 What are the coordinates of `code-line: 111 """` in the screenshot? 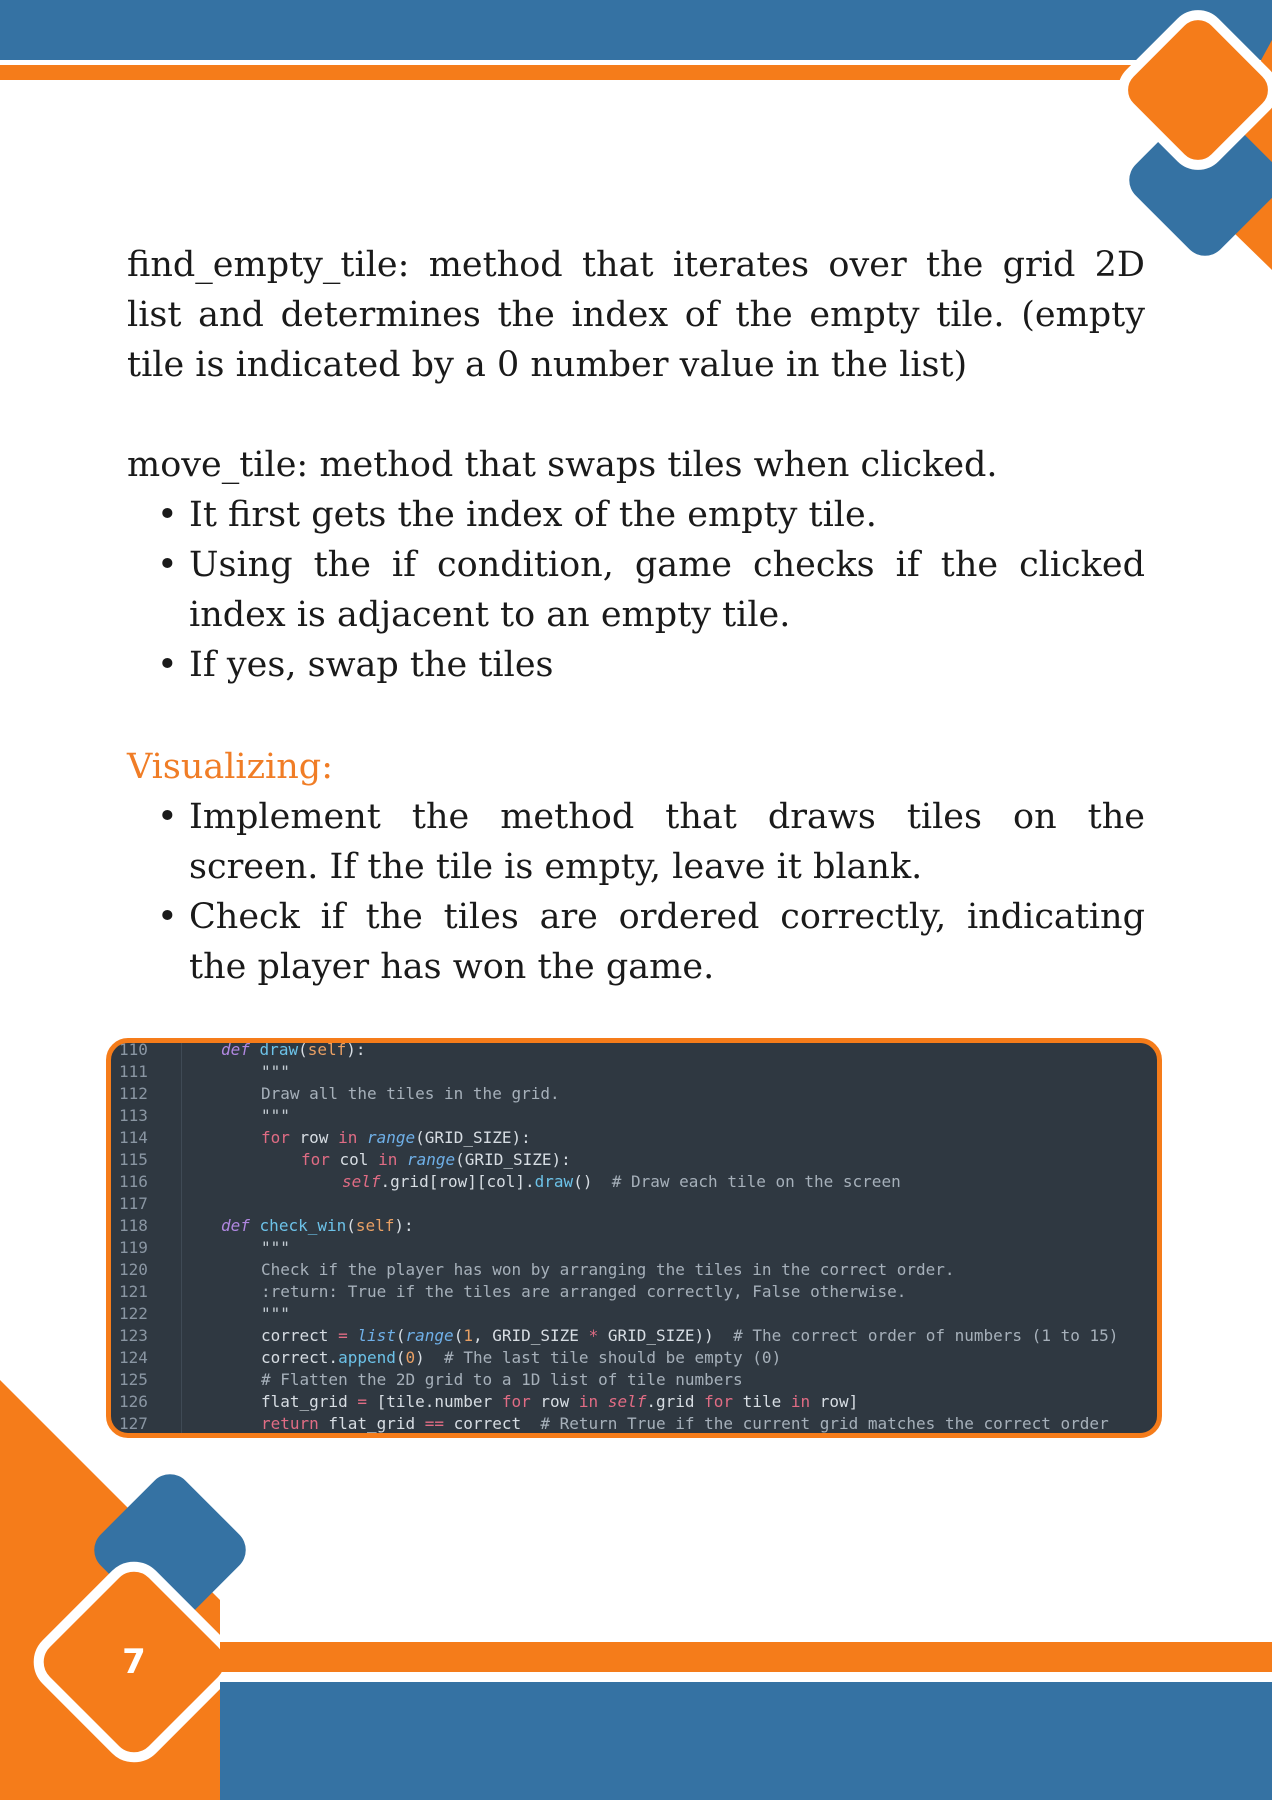 It's located at (204, 1071).